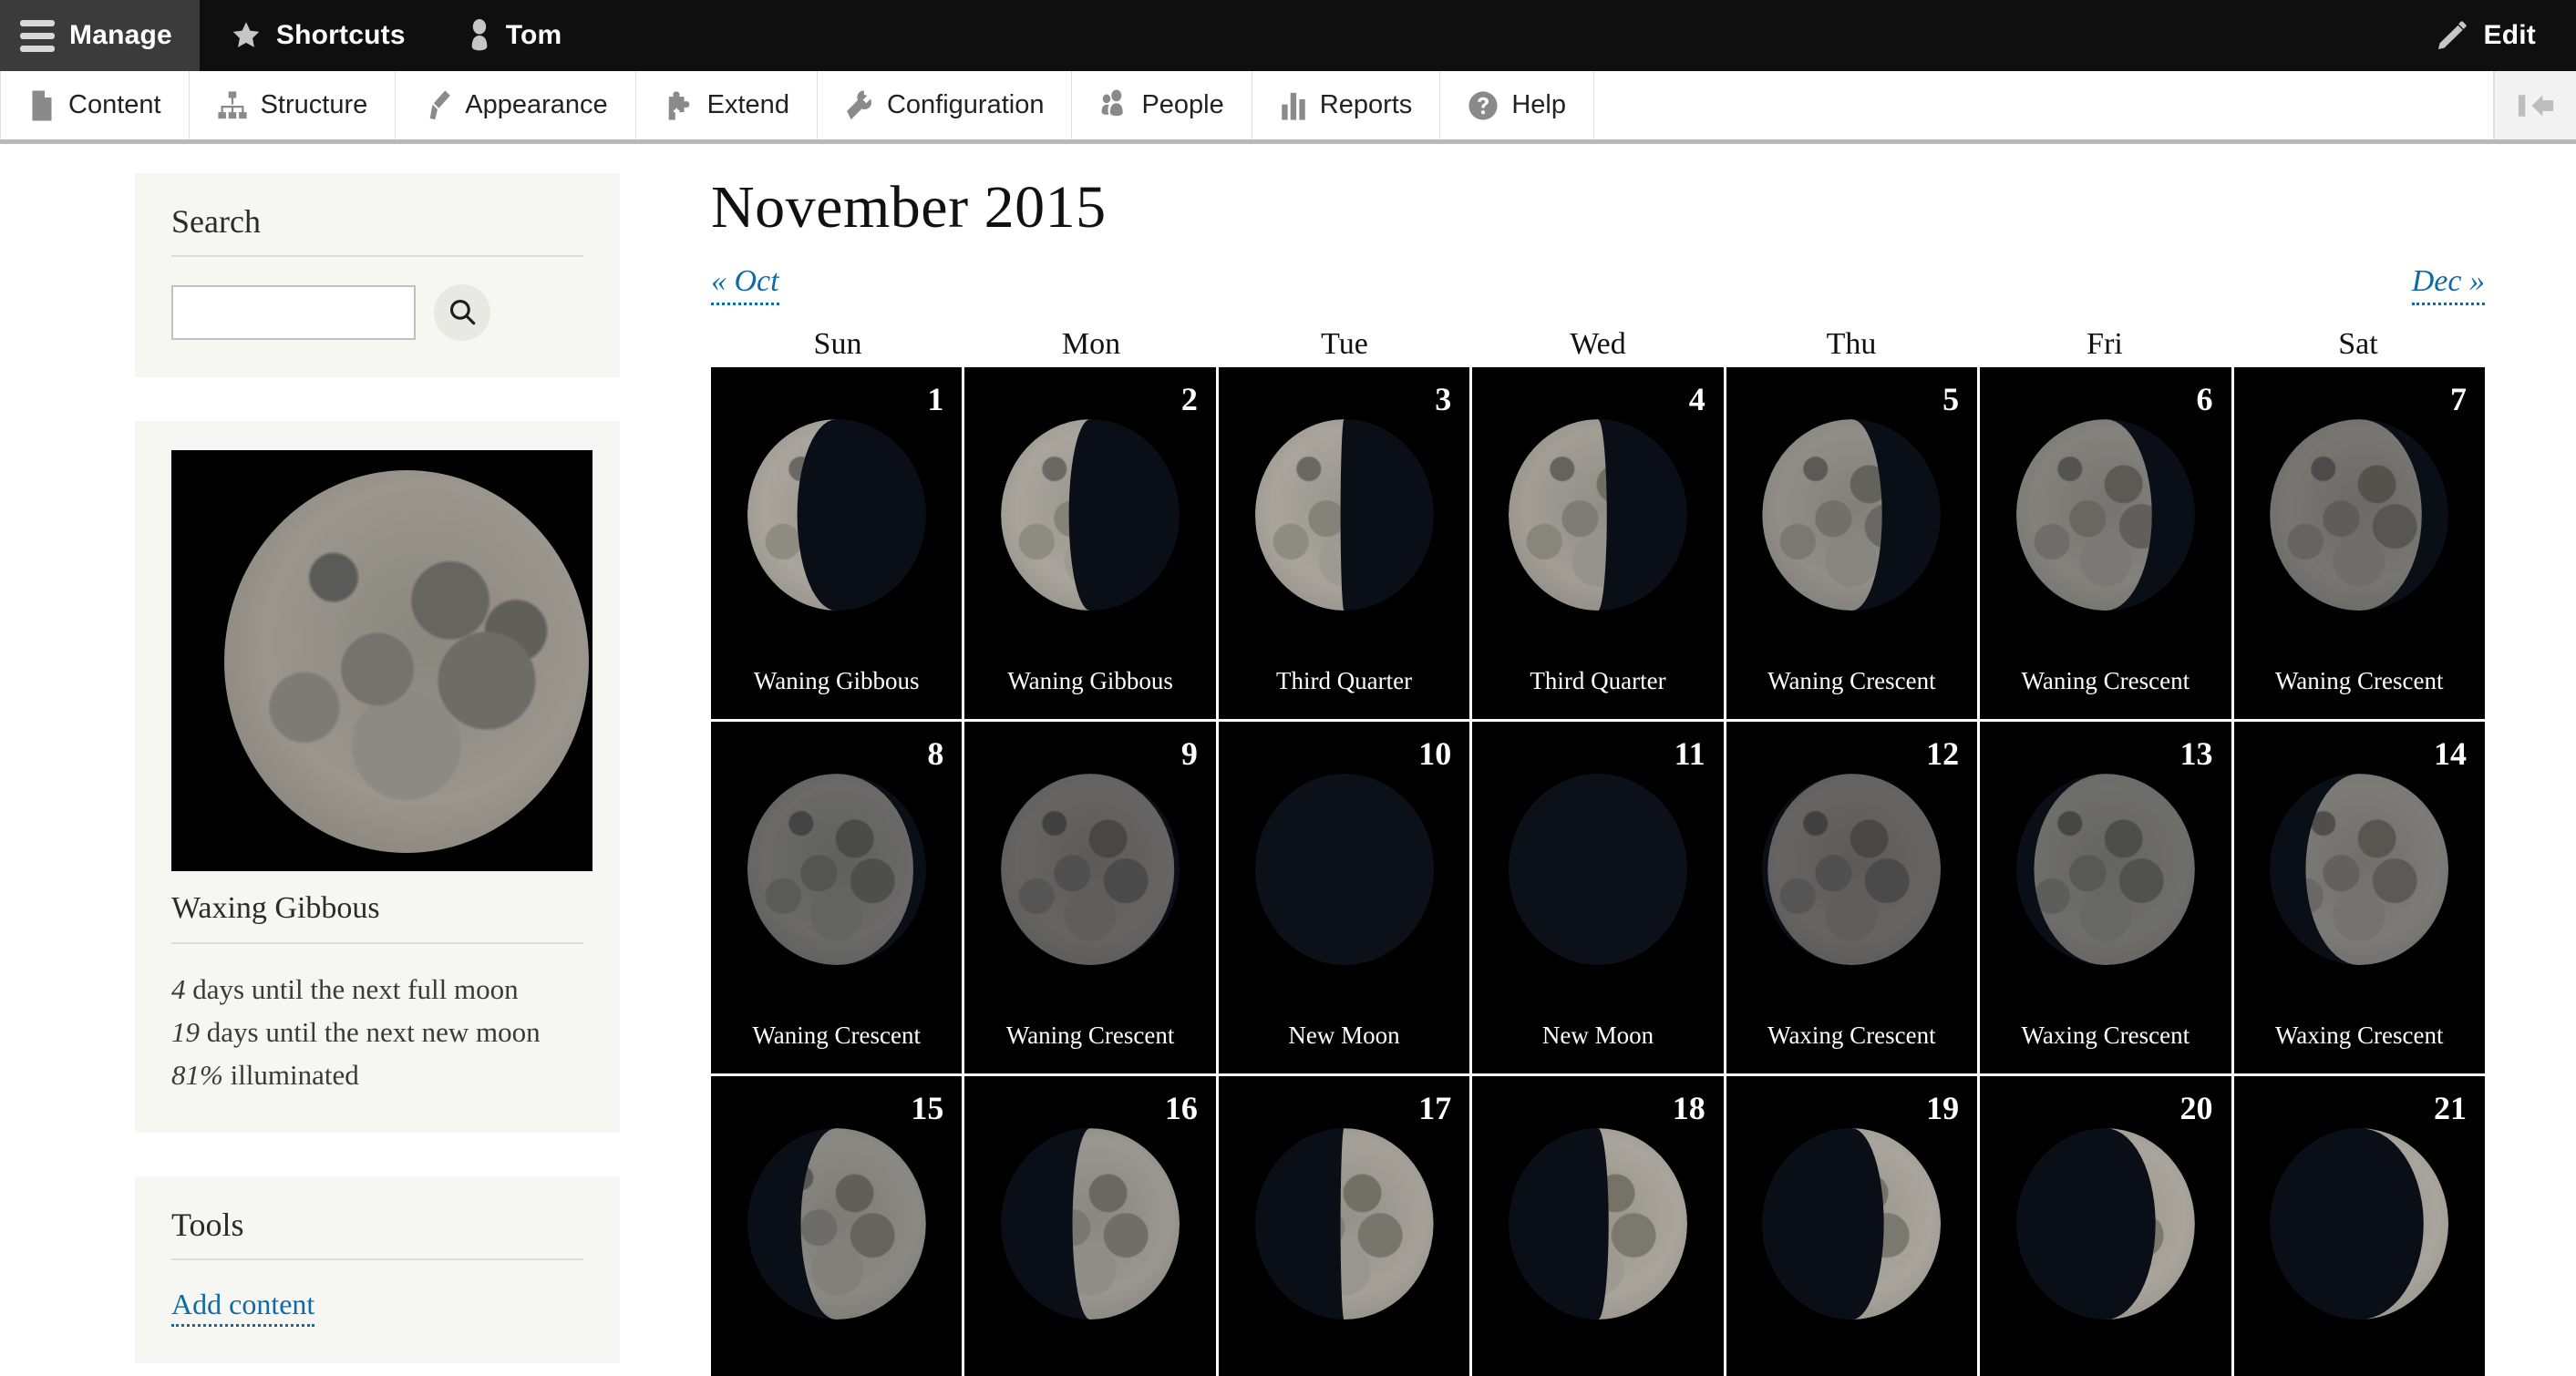 The image size is (2576, 1376). Describe the element at coordinates (243, 1308) in the screenshot. I see `add-content-link: Add content` at that location.